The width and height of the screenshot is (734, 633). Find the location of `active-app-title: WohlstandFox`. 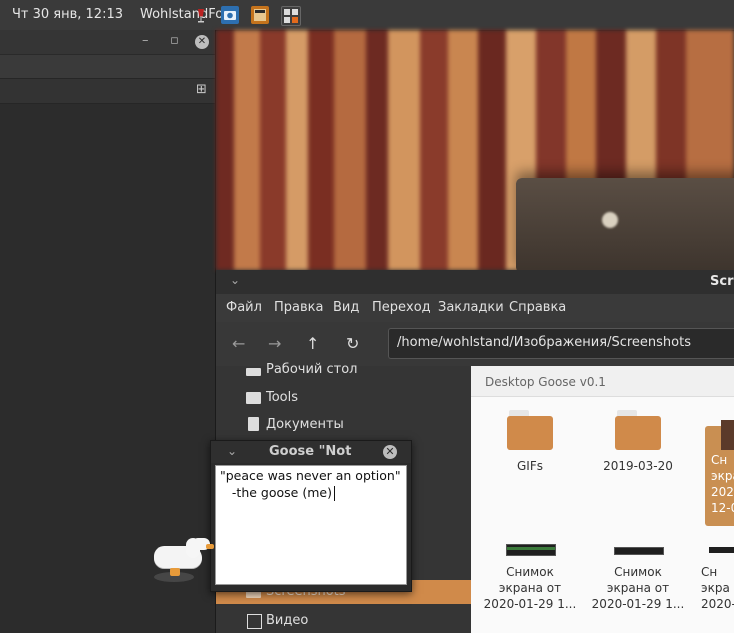

active-app-title: WohlstandFox is located at coordinates (185, 14).